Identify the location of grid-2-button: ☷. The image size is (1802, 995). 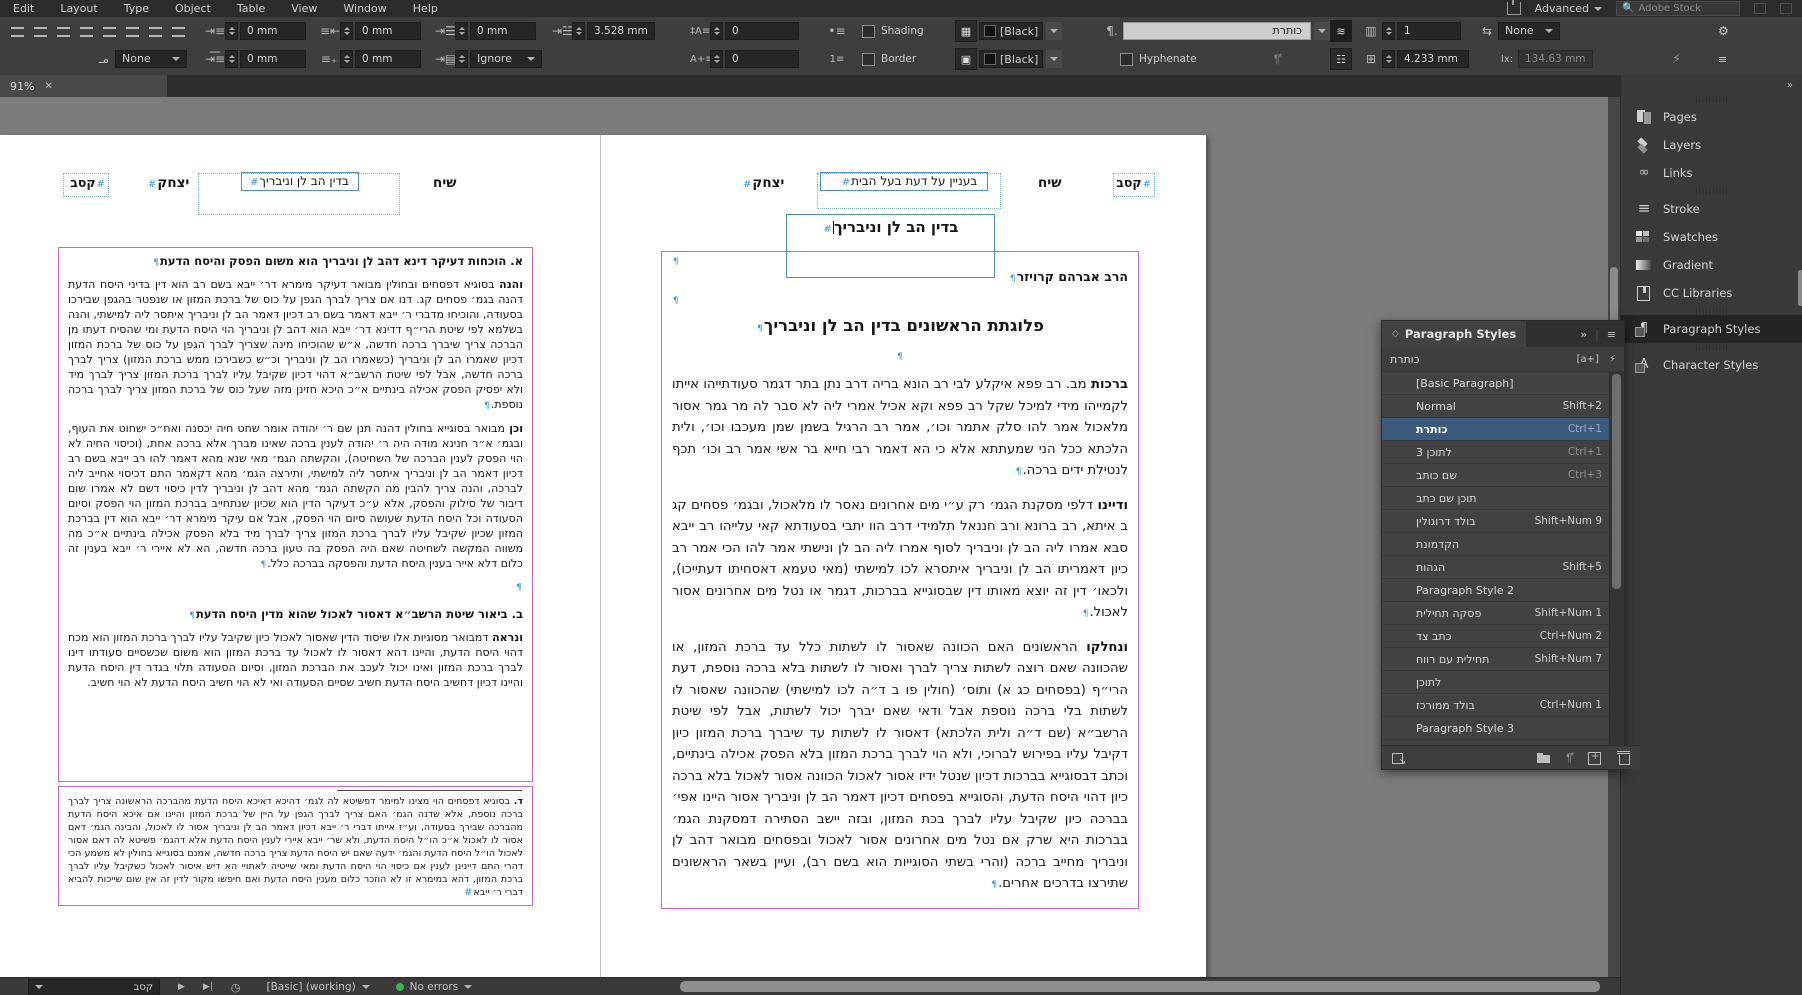
(1341, 59).